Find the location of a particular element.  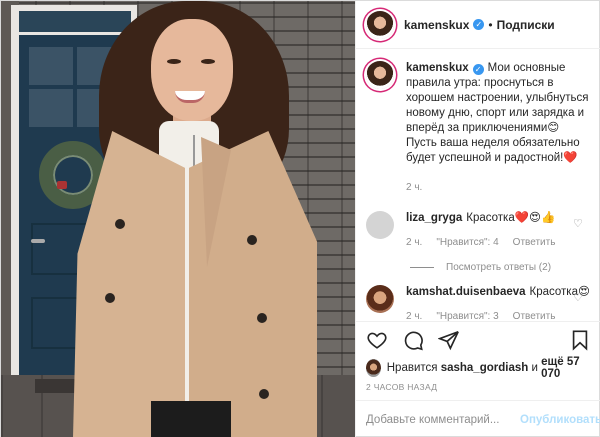

likes-prefix: Нравится is located at coordinates (412, 368).